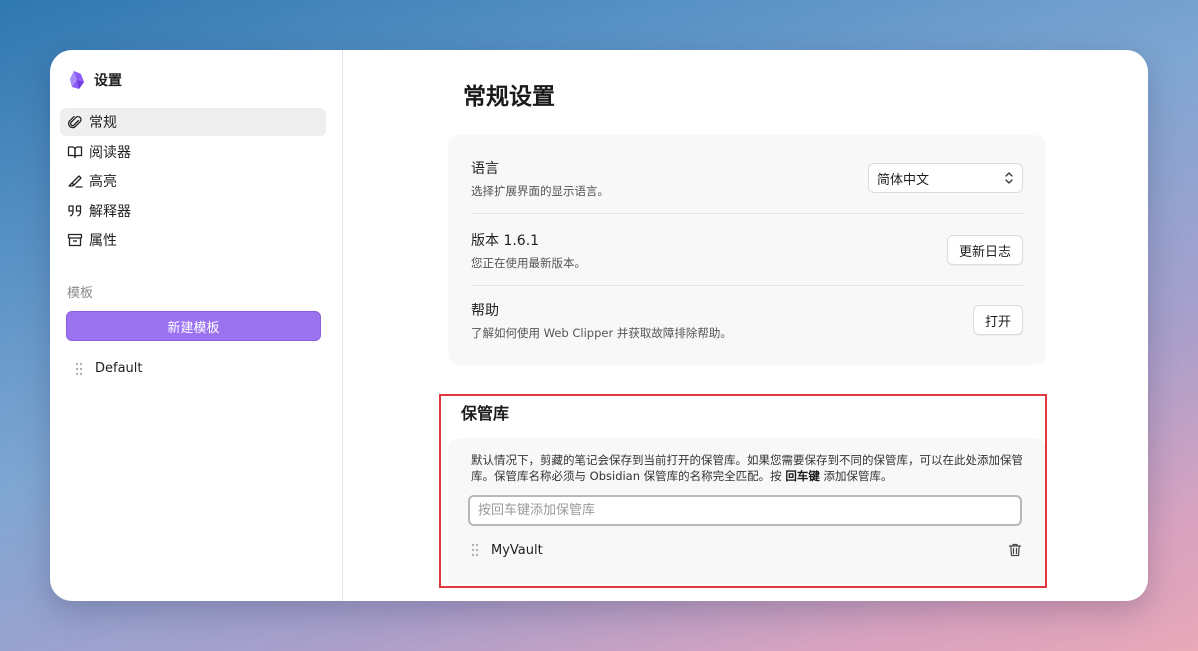  Describe the element at coordinates (108, 81) in the screenshot. I see `app-title-text: 设置` at that location.